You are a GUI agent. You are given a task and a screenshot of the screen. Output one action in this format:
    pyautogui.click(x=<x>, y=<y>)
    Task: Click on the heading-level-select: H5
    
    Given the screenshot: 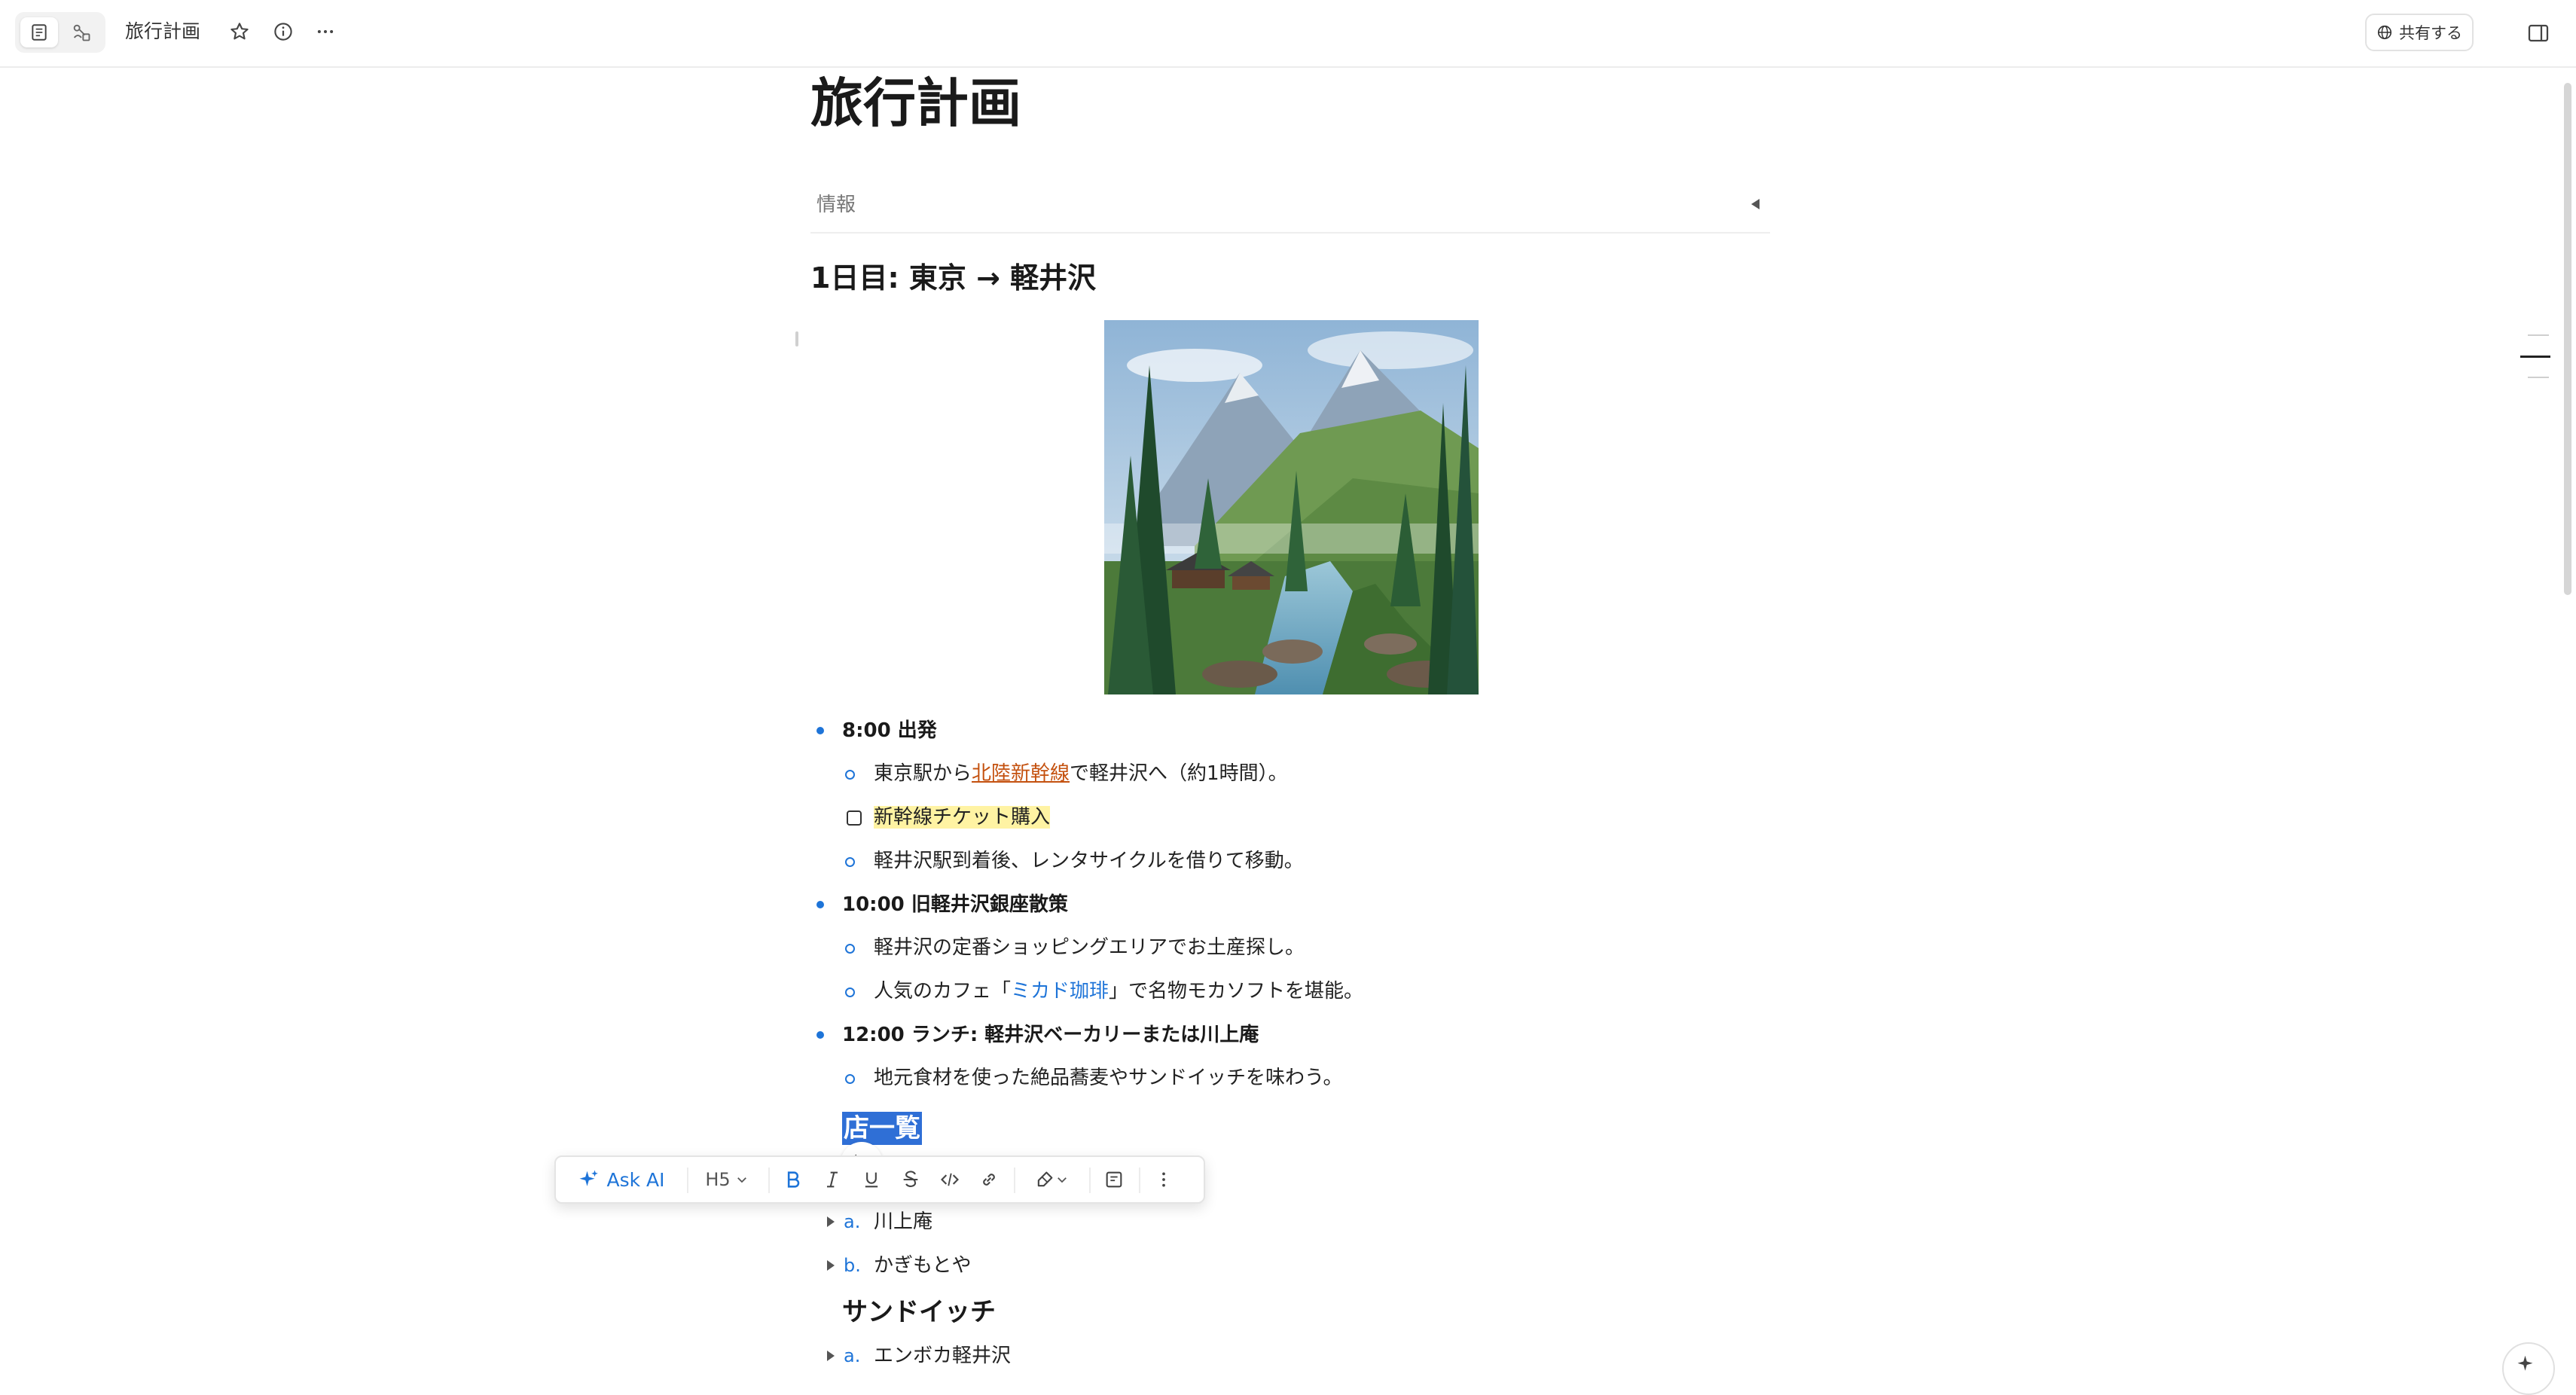 What is the action you would take?
    pyautogui.click(x=727, y=1179)
    